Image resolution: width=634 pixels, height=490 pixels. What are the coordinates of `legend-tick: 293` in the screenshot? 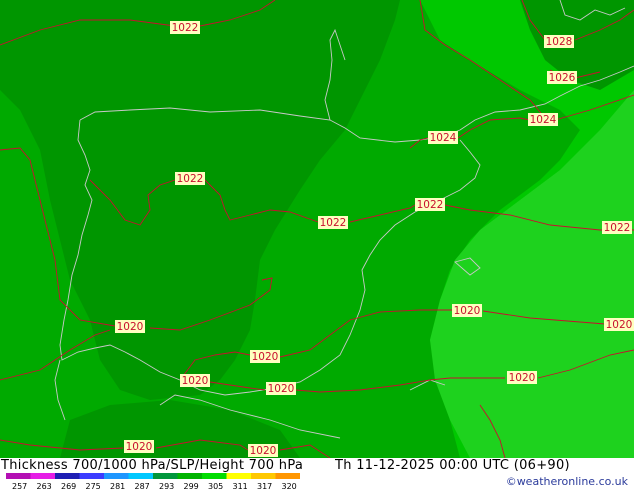 It's located at (166, 486).